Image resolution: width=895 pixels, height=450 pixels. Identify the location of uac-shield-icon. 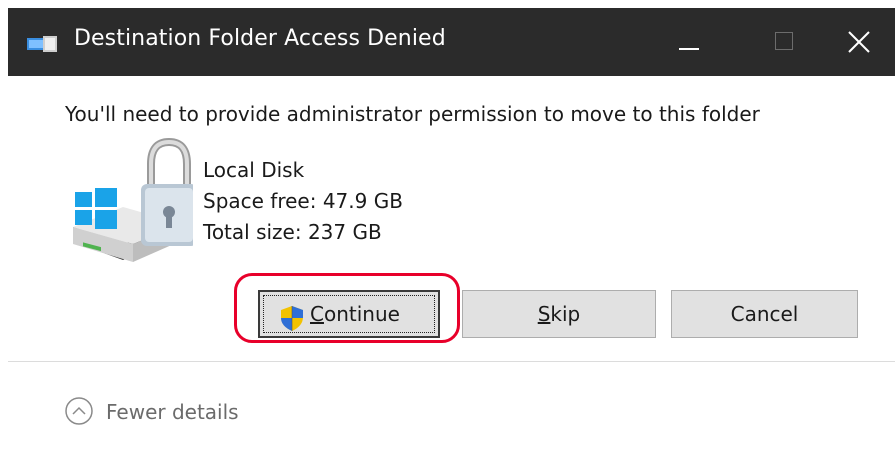
(292, 316).